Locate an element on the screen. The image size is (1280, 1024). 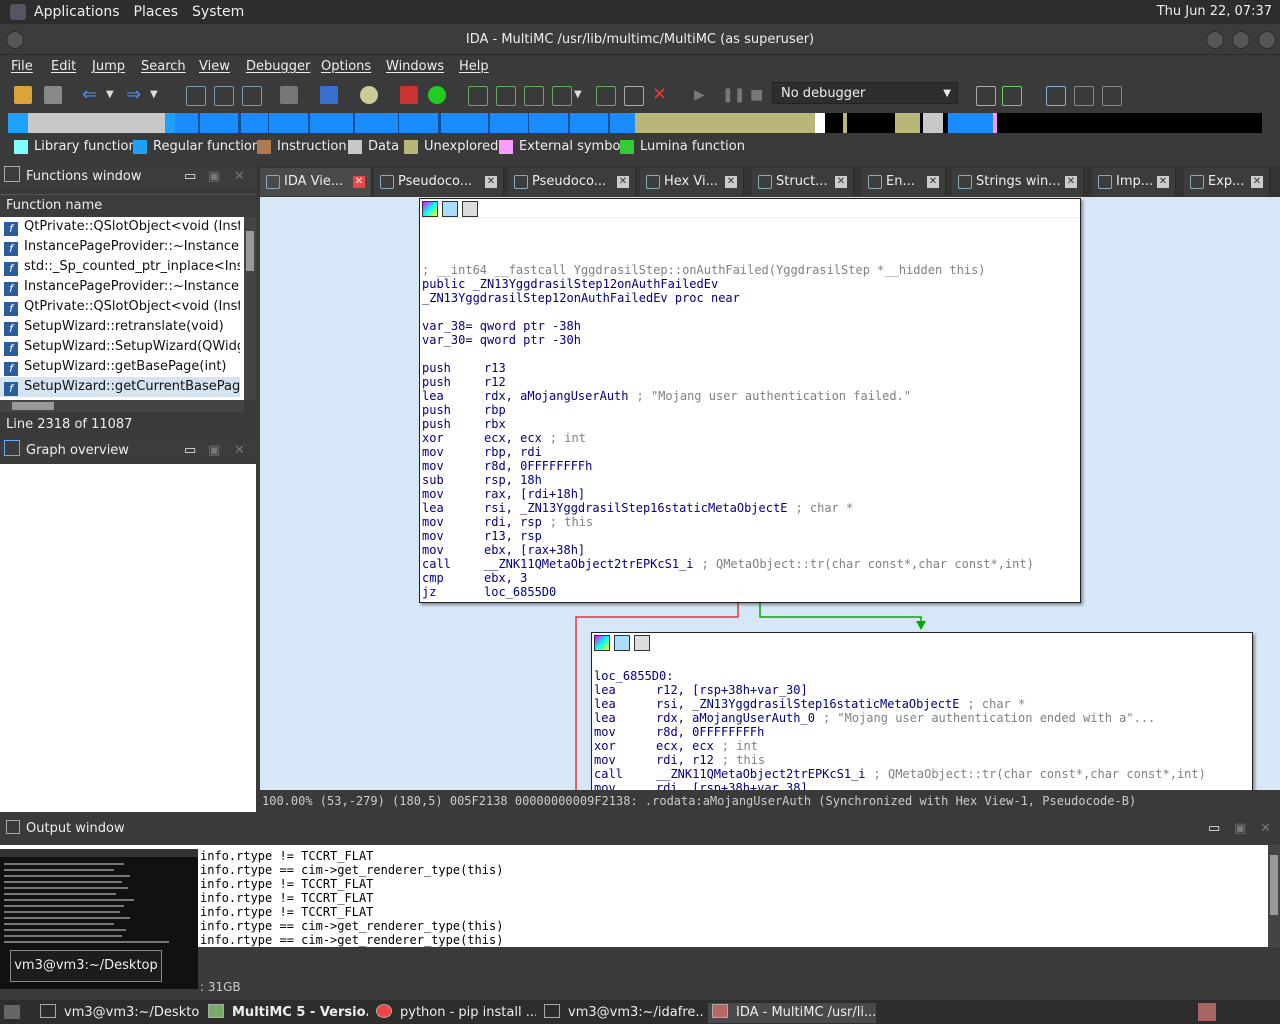
asm-line: push r13 is located at coordinates (464, 368).